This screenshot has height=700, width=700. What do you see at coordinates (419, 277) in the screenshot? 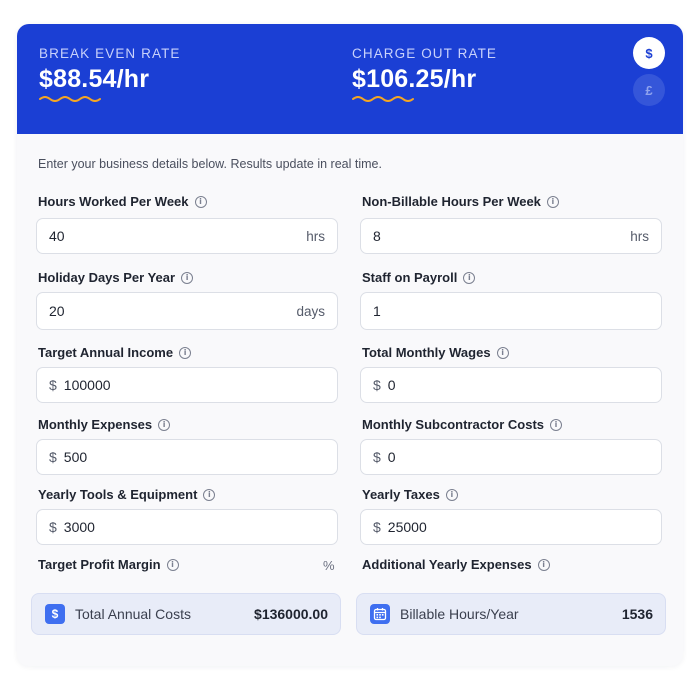
I see `staff-label: Staff on Payroll i` at bounding box center [419, 277].